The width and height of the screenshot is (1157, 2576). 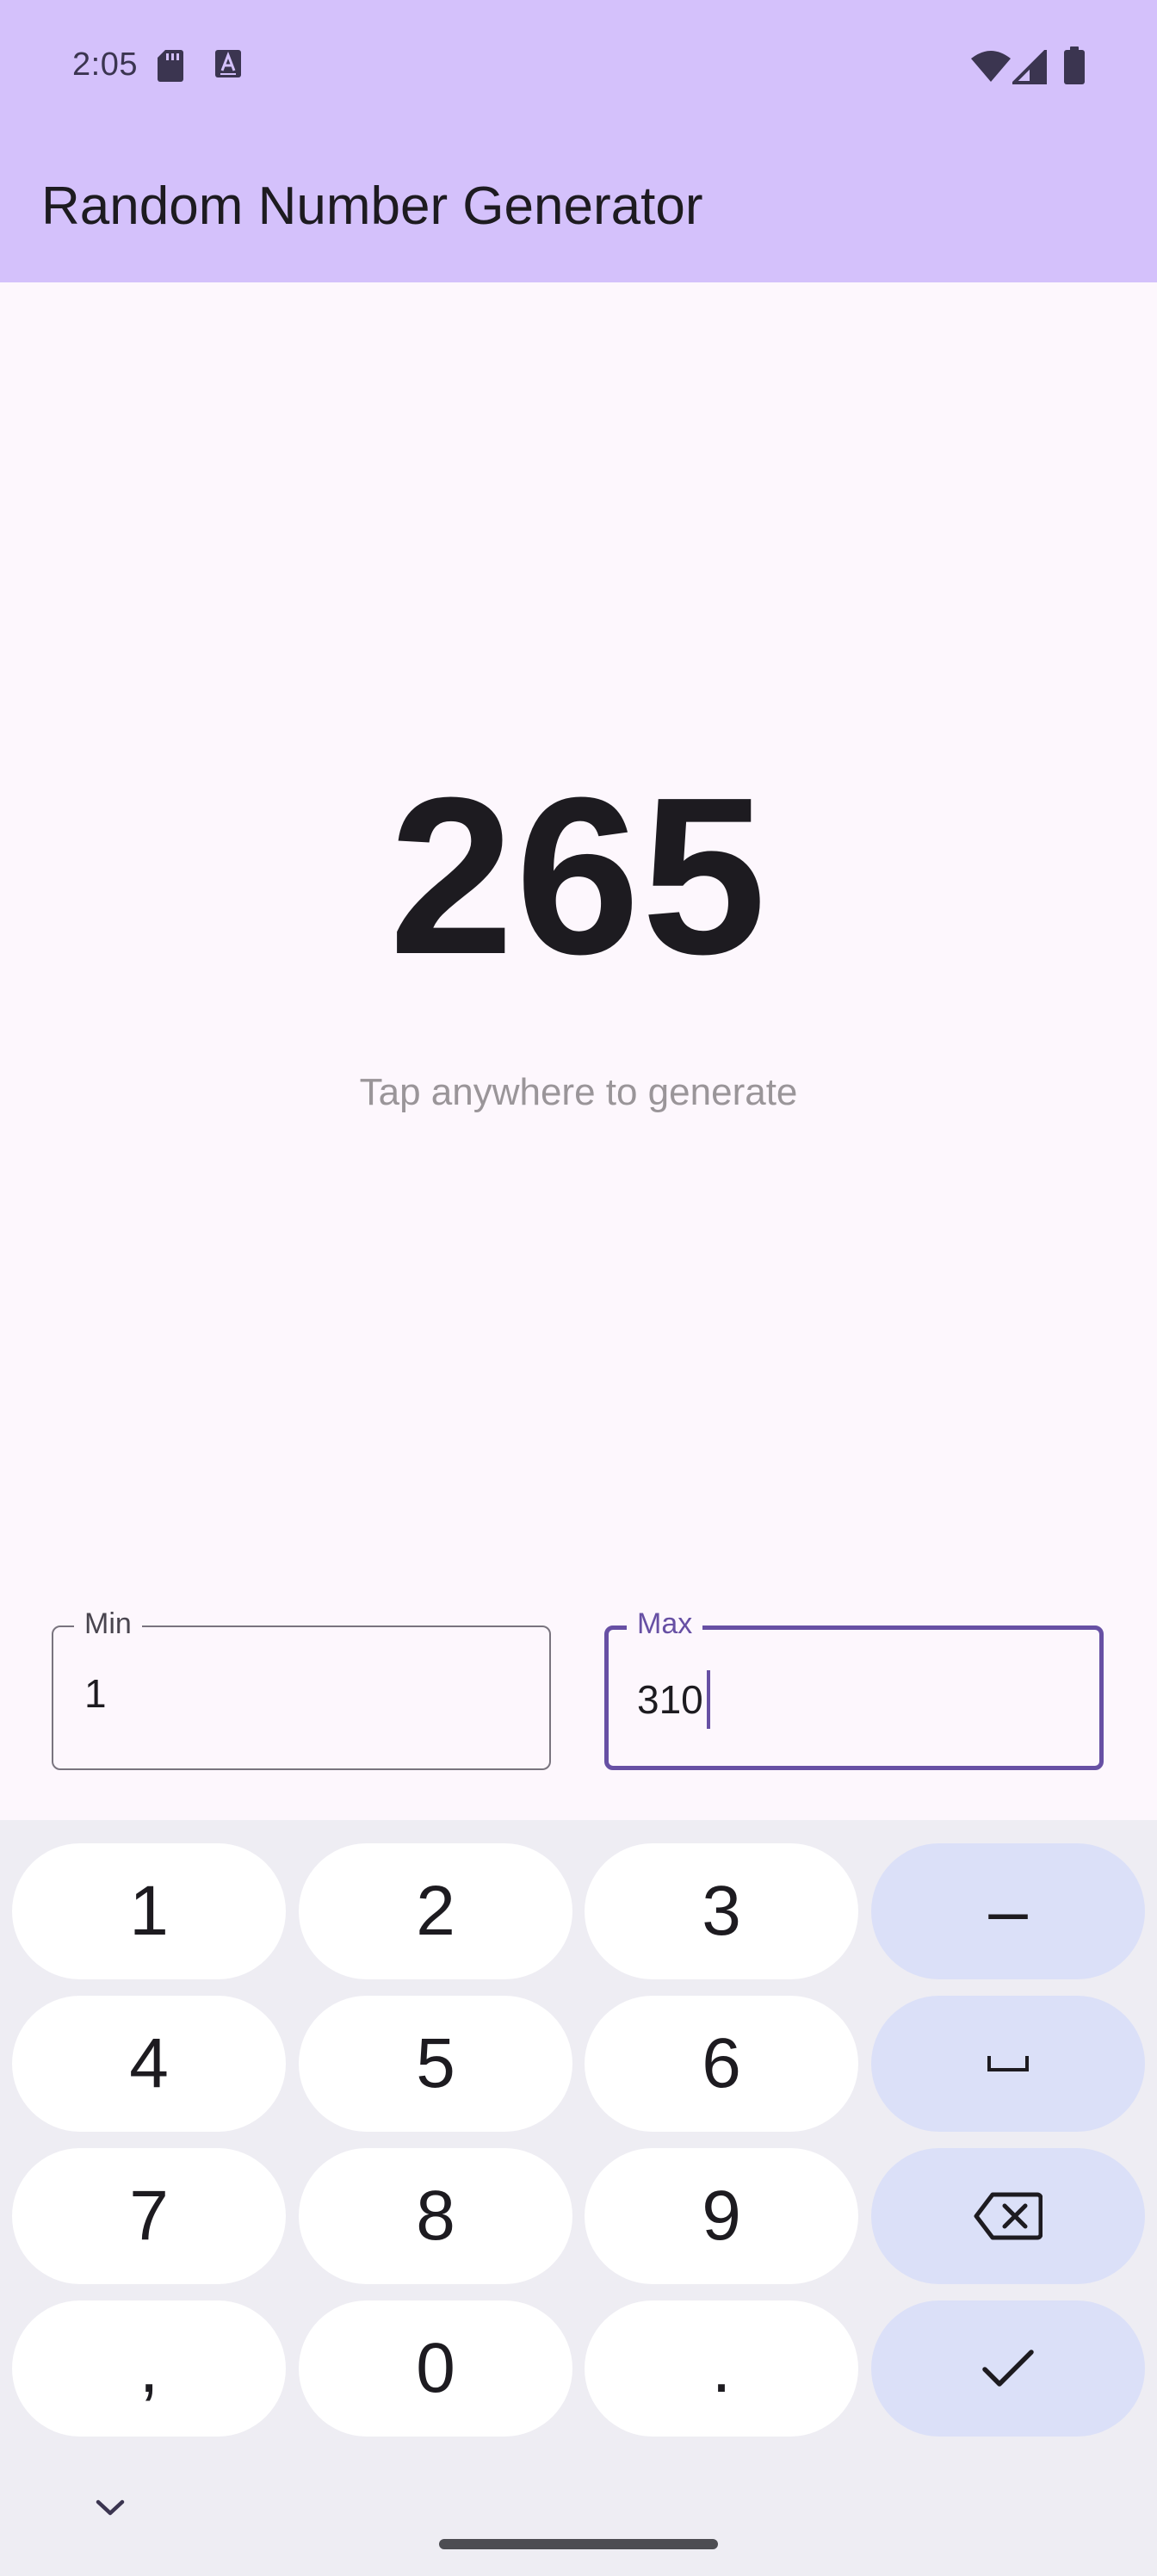 What do you see at coordinates (854, 1688) in the screenshot?
I see `max-field: Max 310` at bounding box center [854, 1688].